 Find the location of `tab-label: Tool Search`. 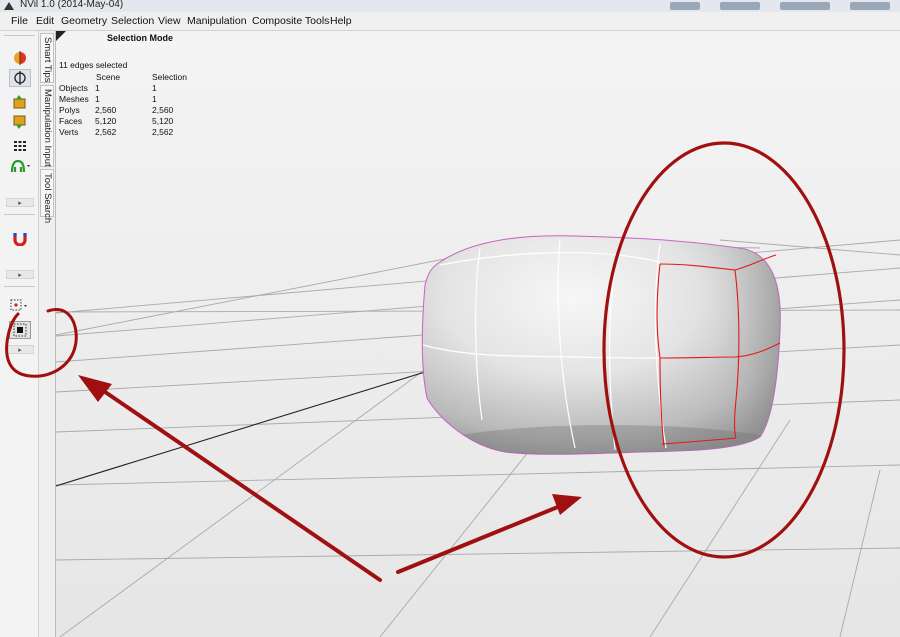

tab-label: Tool Search is located at coordinates (47, 198).